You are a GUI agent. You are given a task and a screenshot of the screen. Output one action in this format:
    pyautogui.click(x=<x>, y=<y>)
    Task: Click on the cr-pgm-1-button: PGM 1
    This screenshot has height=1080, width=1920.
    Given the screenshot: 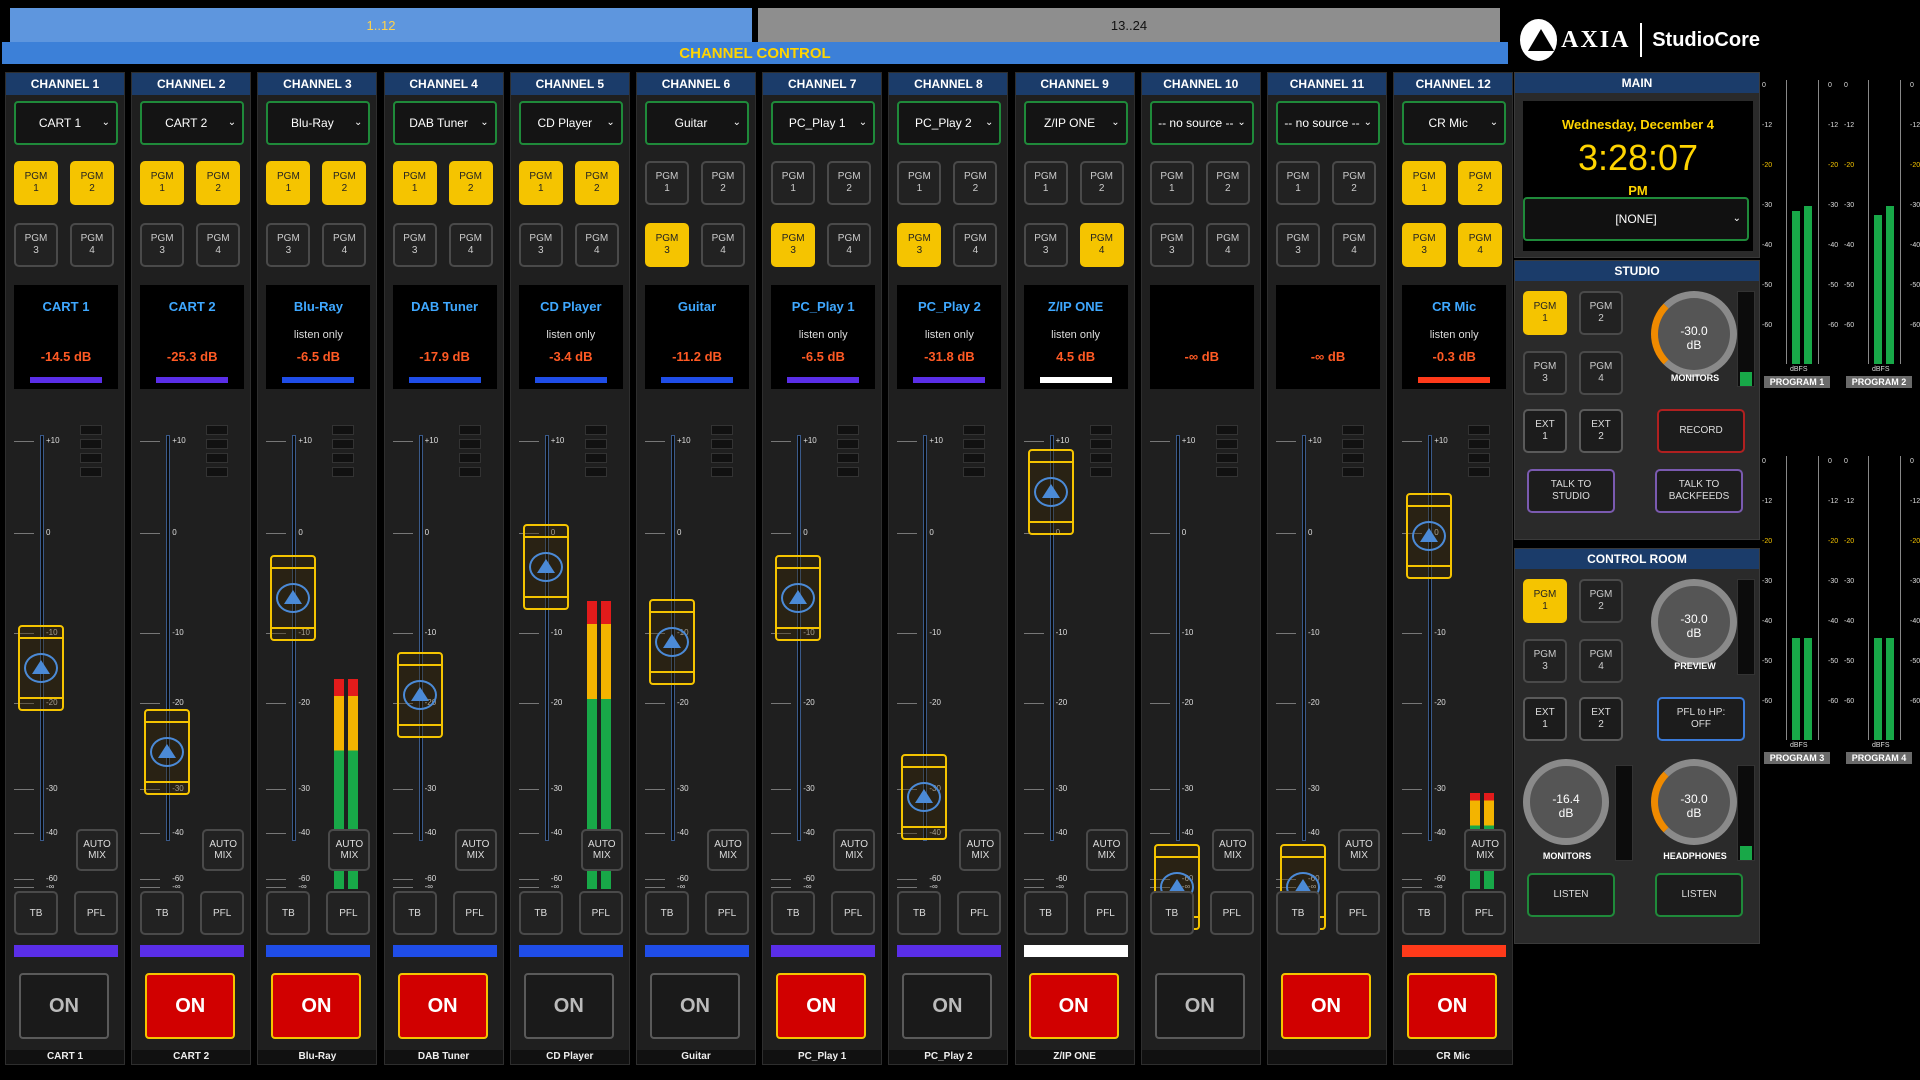 What is the action you would take?
    pyautogui.click(x=1545, y=601)
    